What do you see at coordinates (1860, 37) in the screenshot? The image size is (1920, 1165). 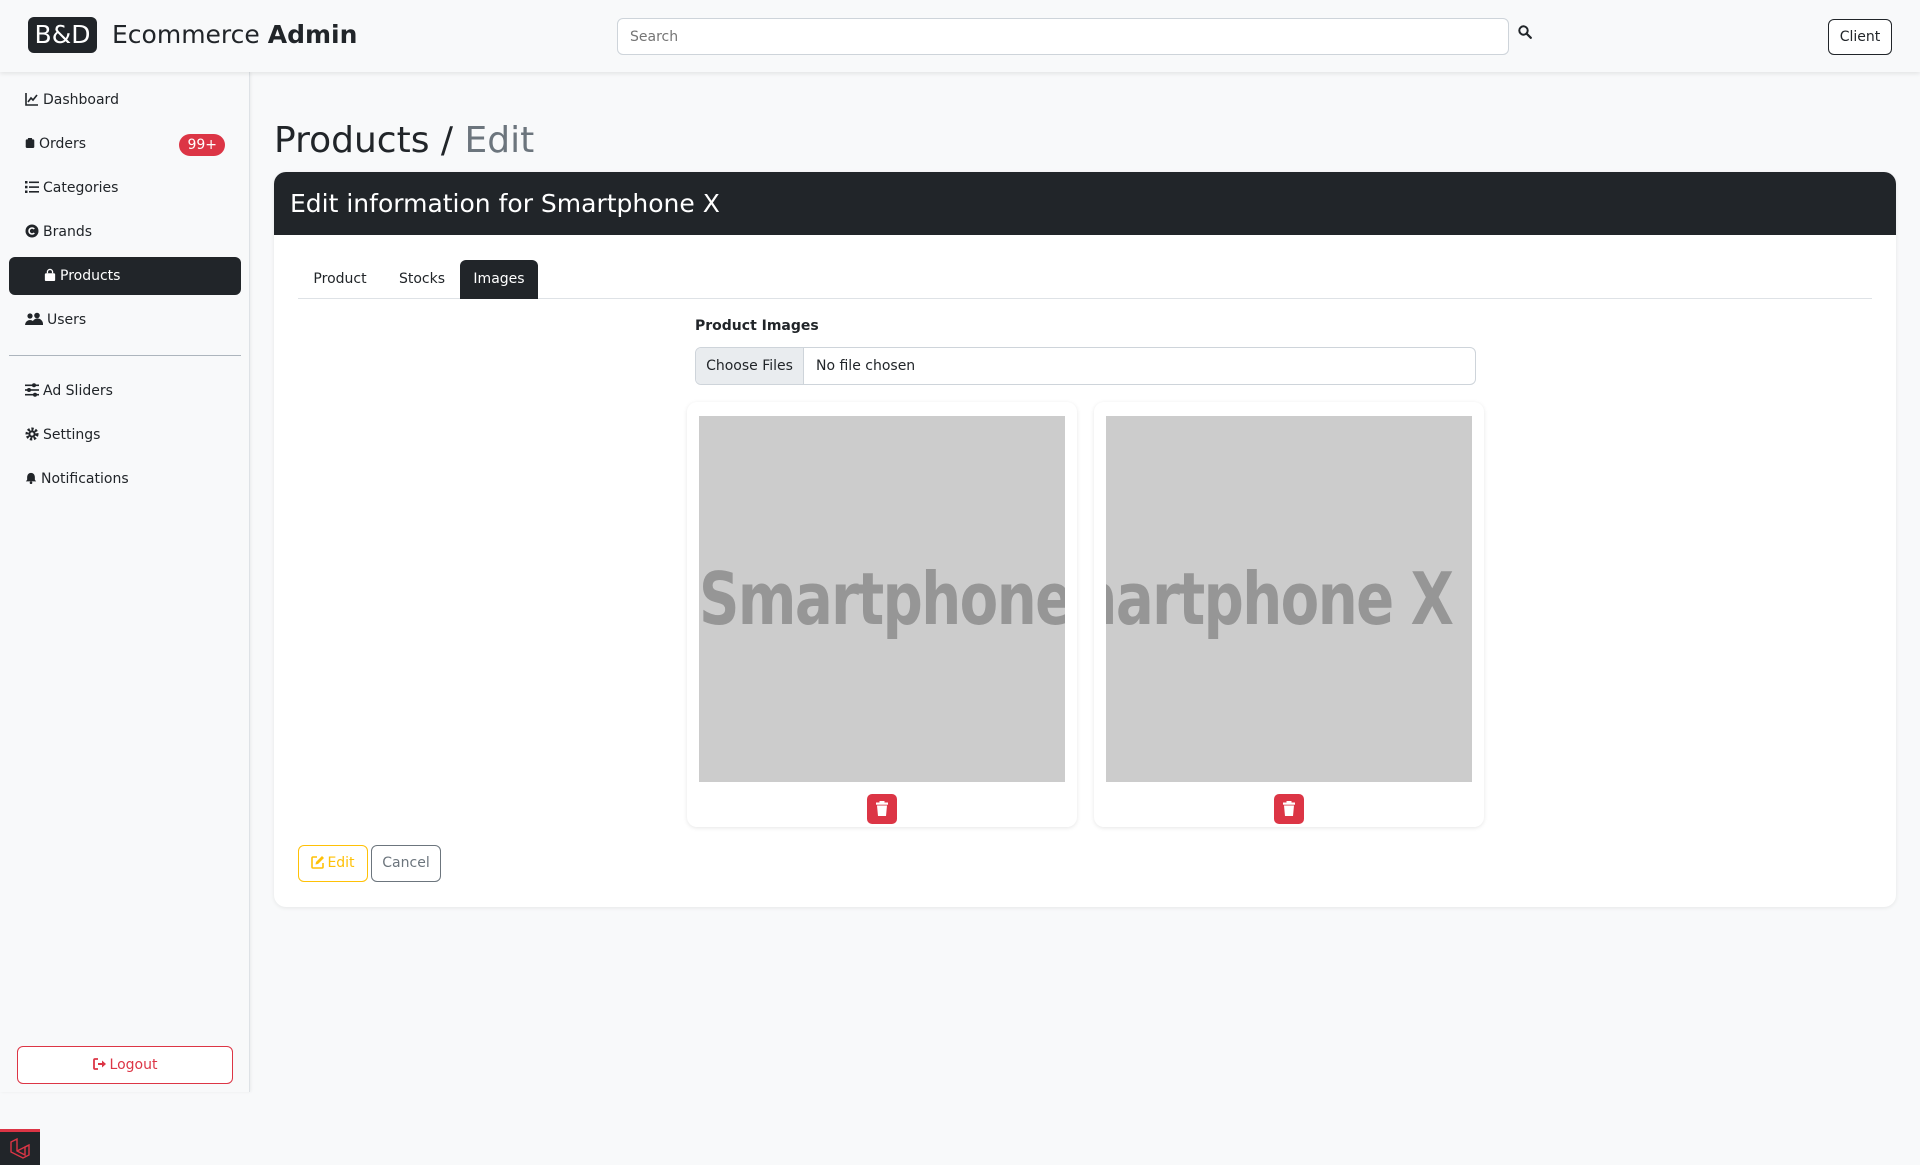 I see `client-button: Client` at bounding box center [1860, 37].